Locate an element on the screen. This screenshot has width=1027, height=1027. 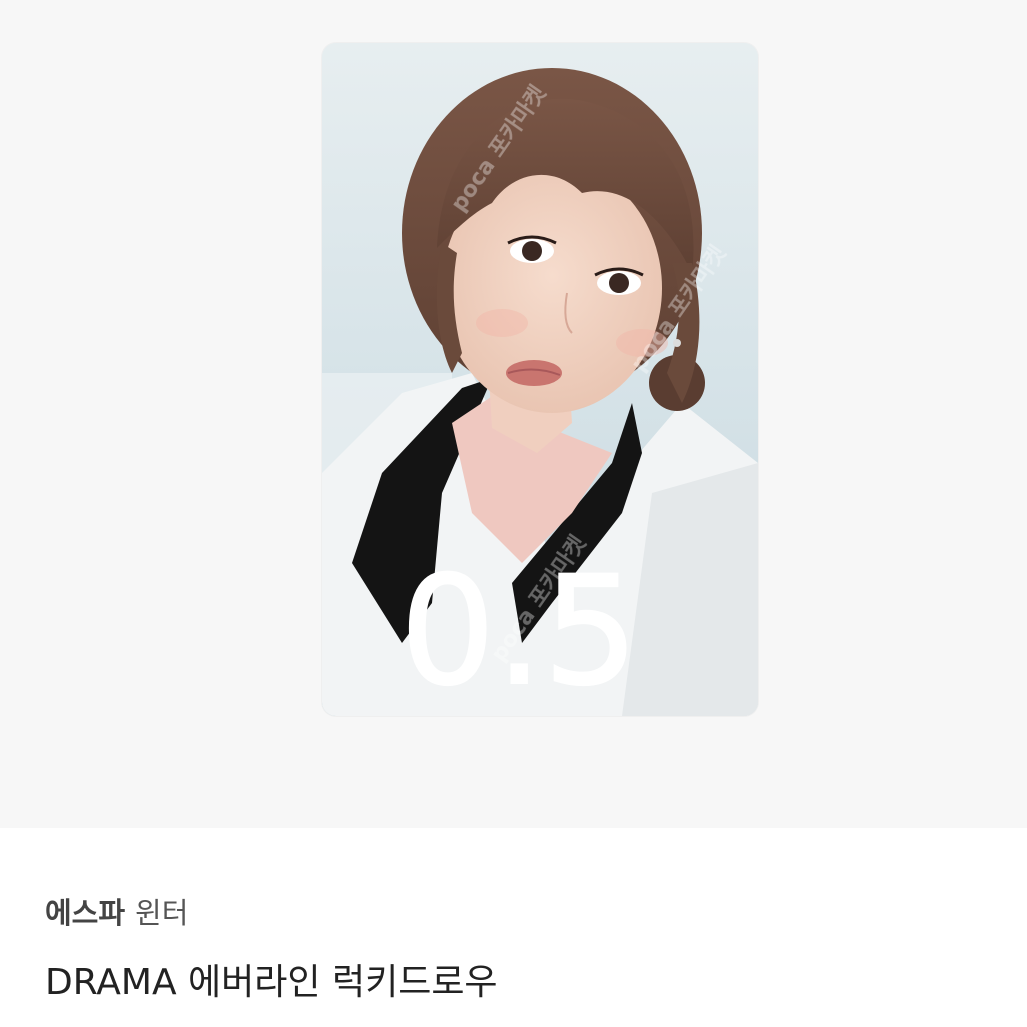
handwritten-price: 0.5 is located at coordinates (519, 630).